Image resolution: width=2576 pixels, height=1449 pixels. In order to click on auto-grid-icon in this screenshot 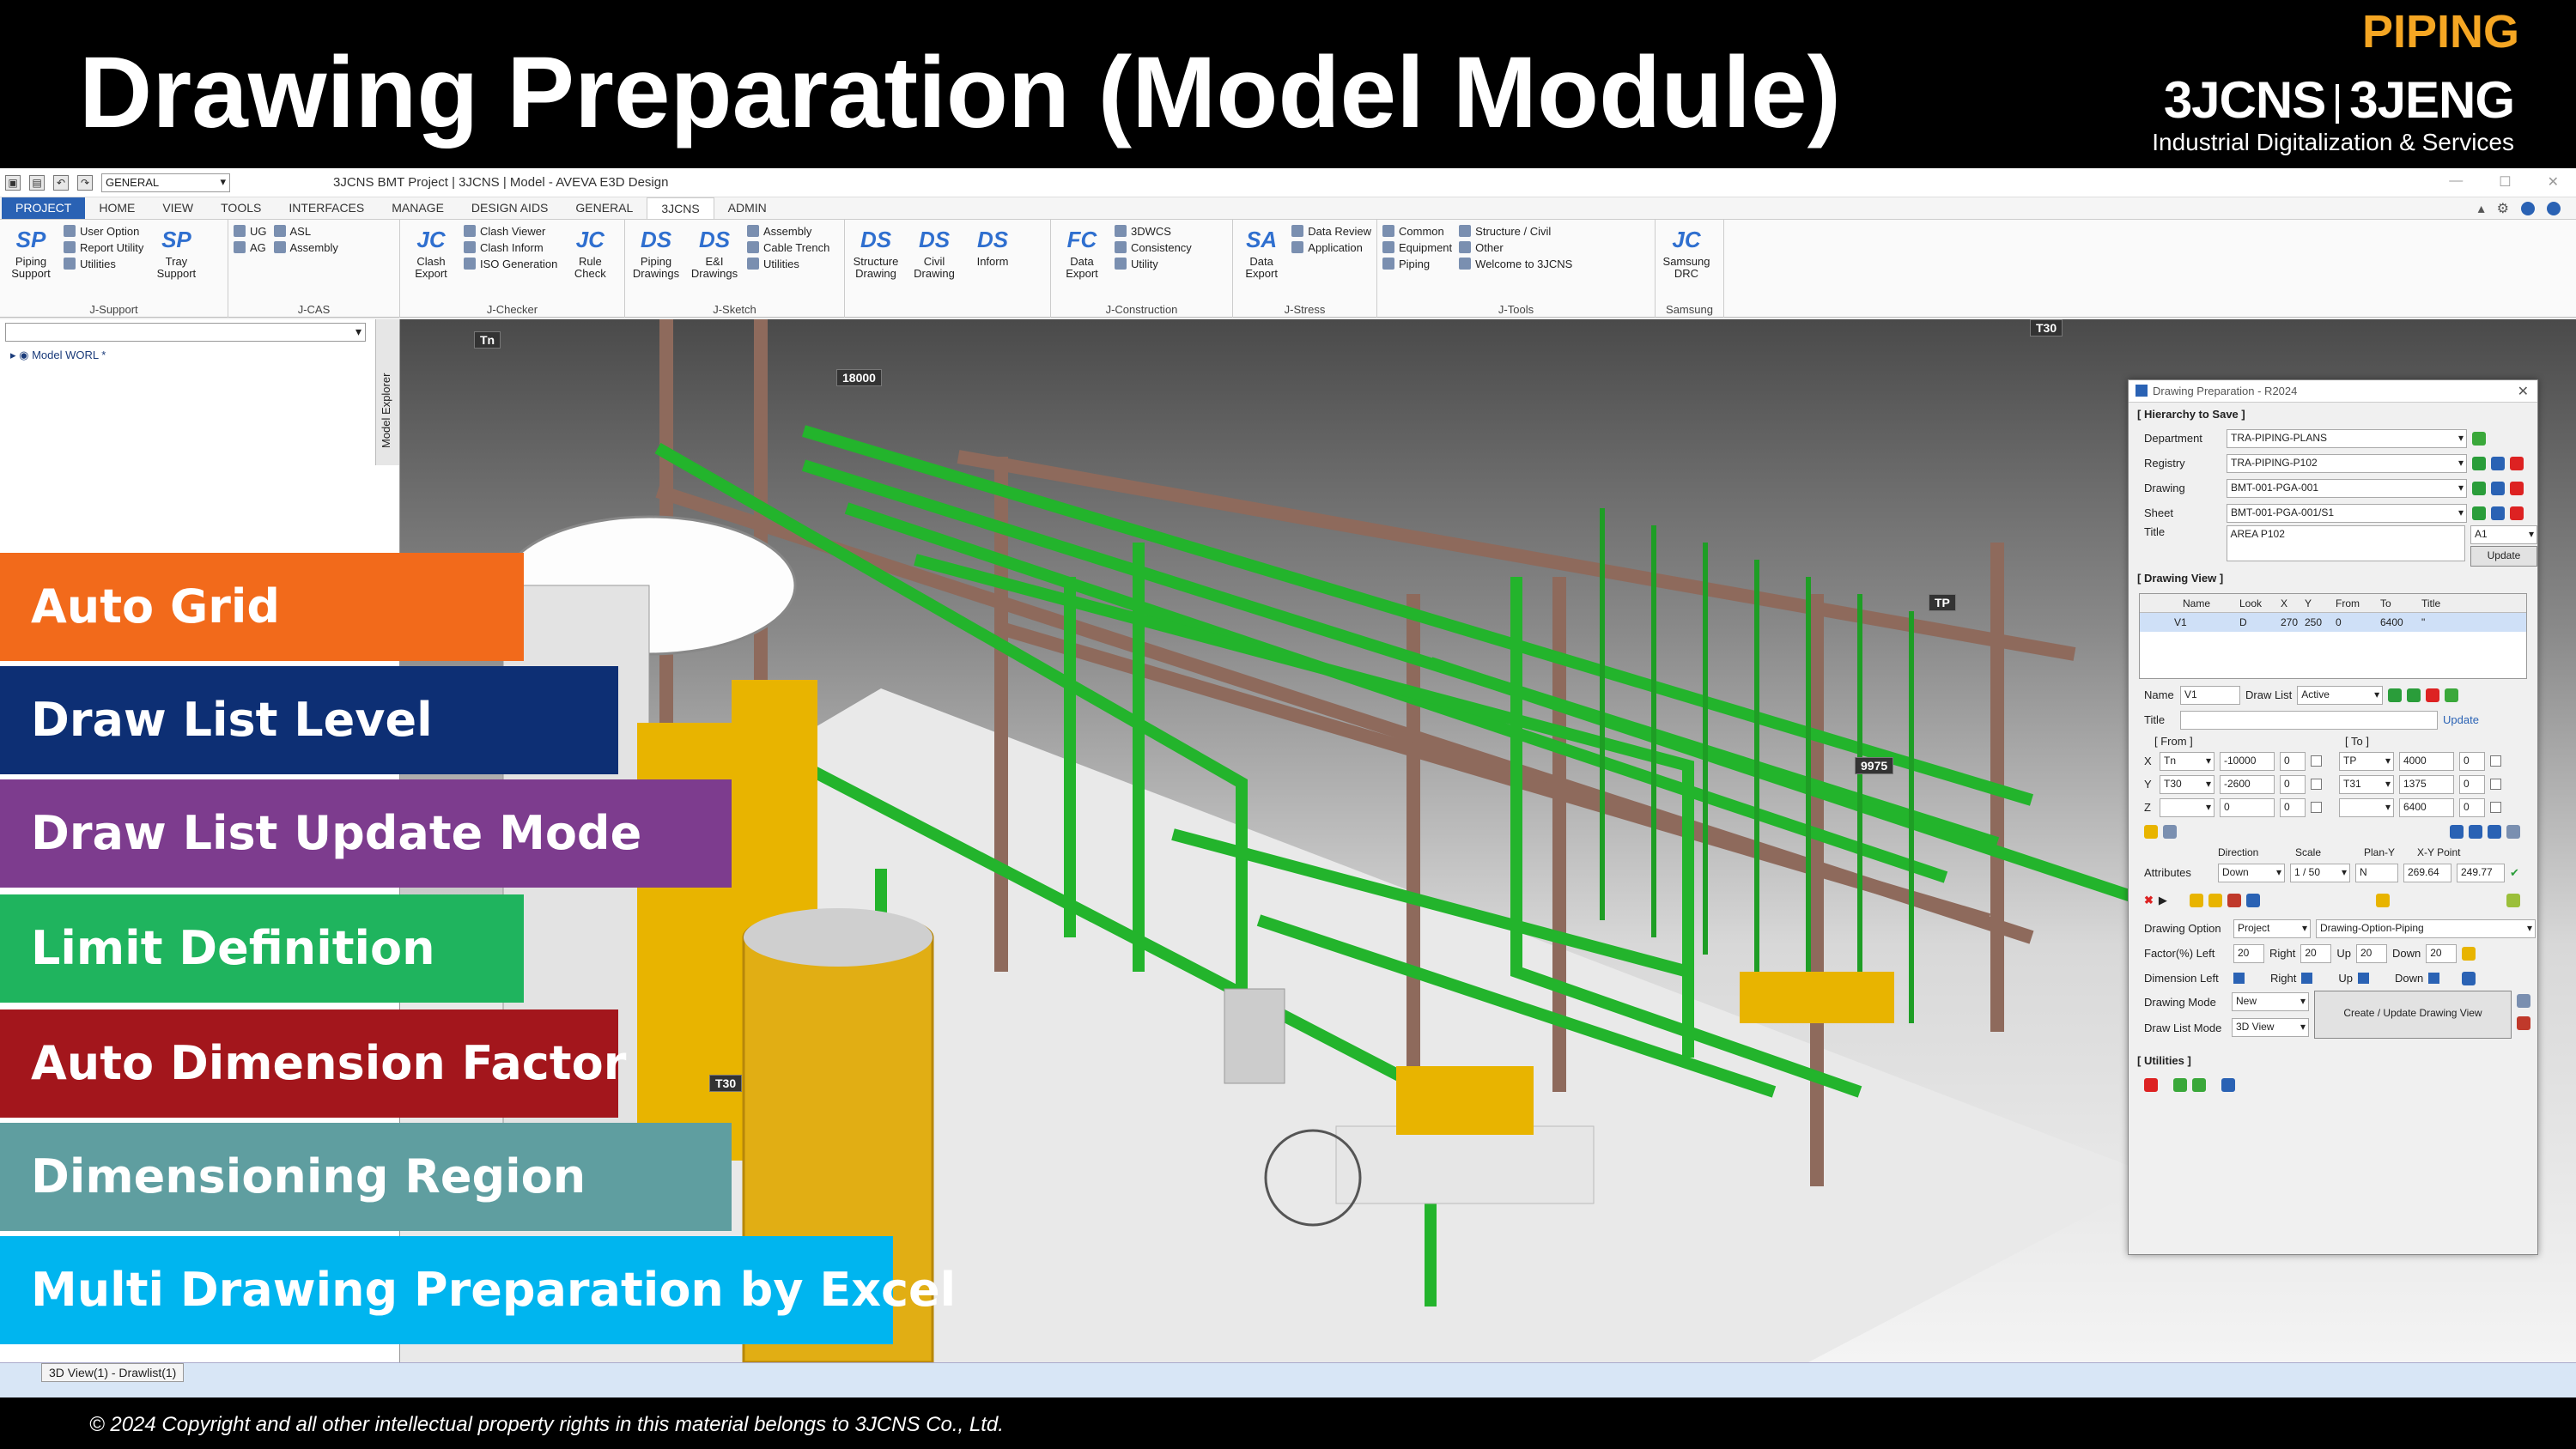, I will do `click(2151, 832)`.